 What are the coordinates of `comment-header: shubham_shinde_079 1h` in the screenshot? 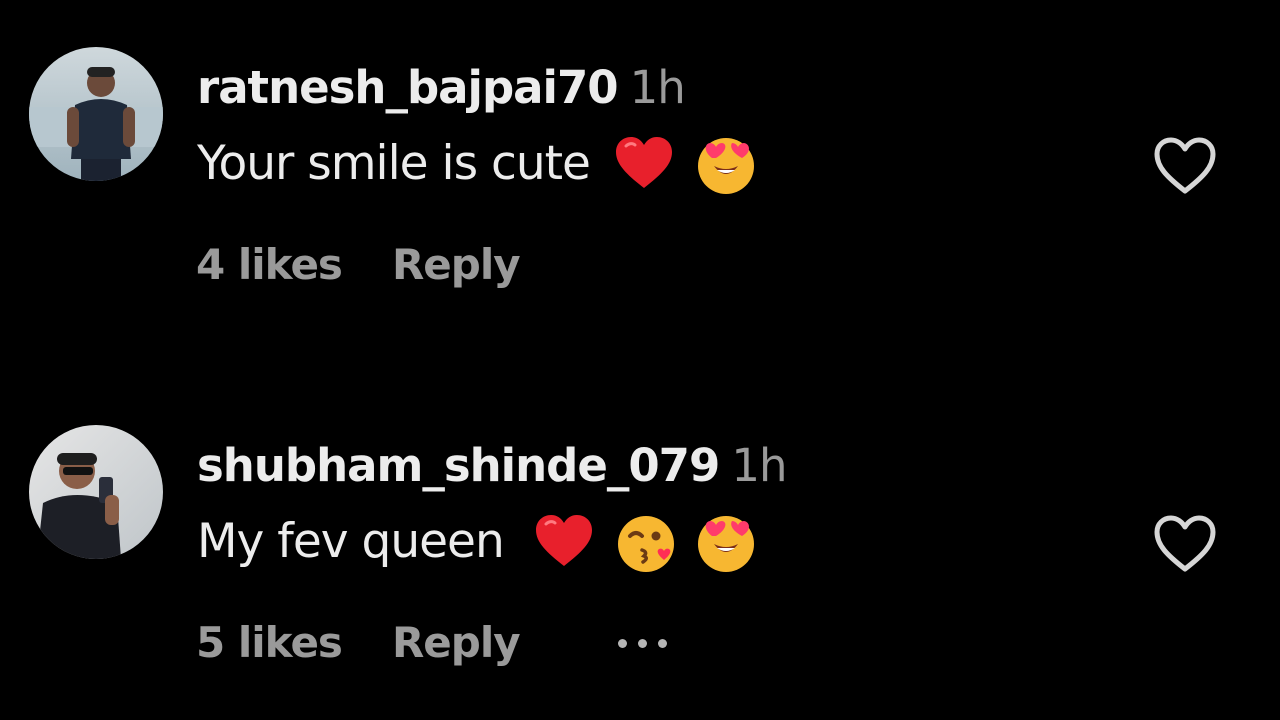 It's located at (492, 466).